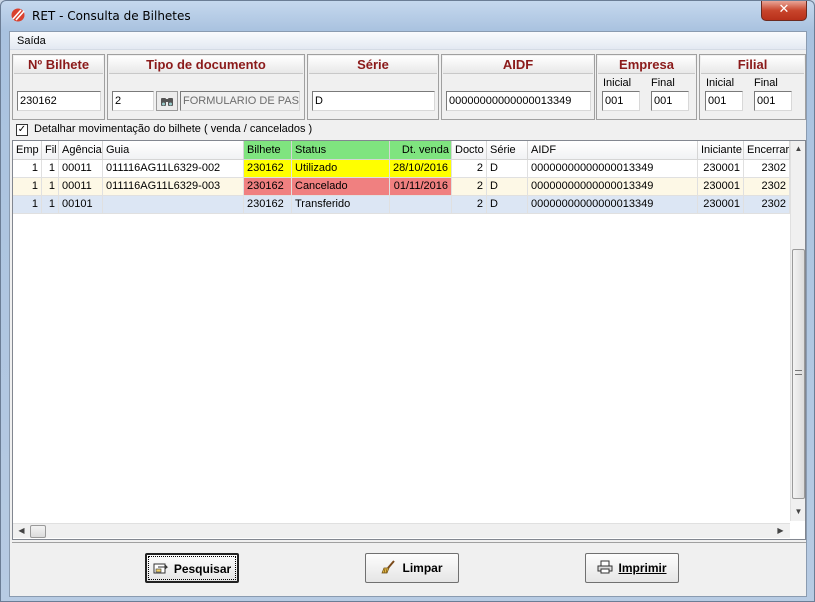 The height and width of the screenshot is (602, 815). Describe the element at coordinates (421, 205) in the screenshot. I see `cell-dt-venda` at that location.